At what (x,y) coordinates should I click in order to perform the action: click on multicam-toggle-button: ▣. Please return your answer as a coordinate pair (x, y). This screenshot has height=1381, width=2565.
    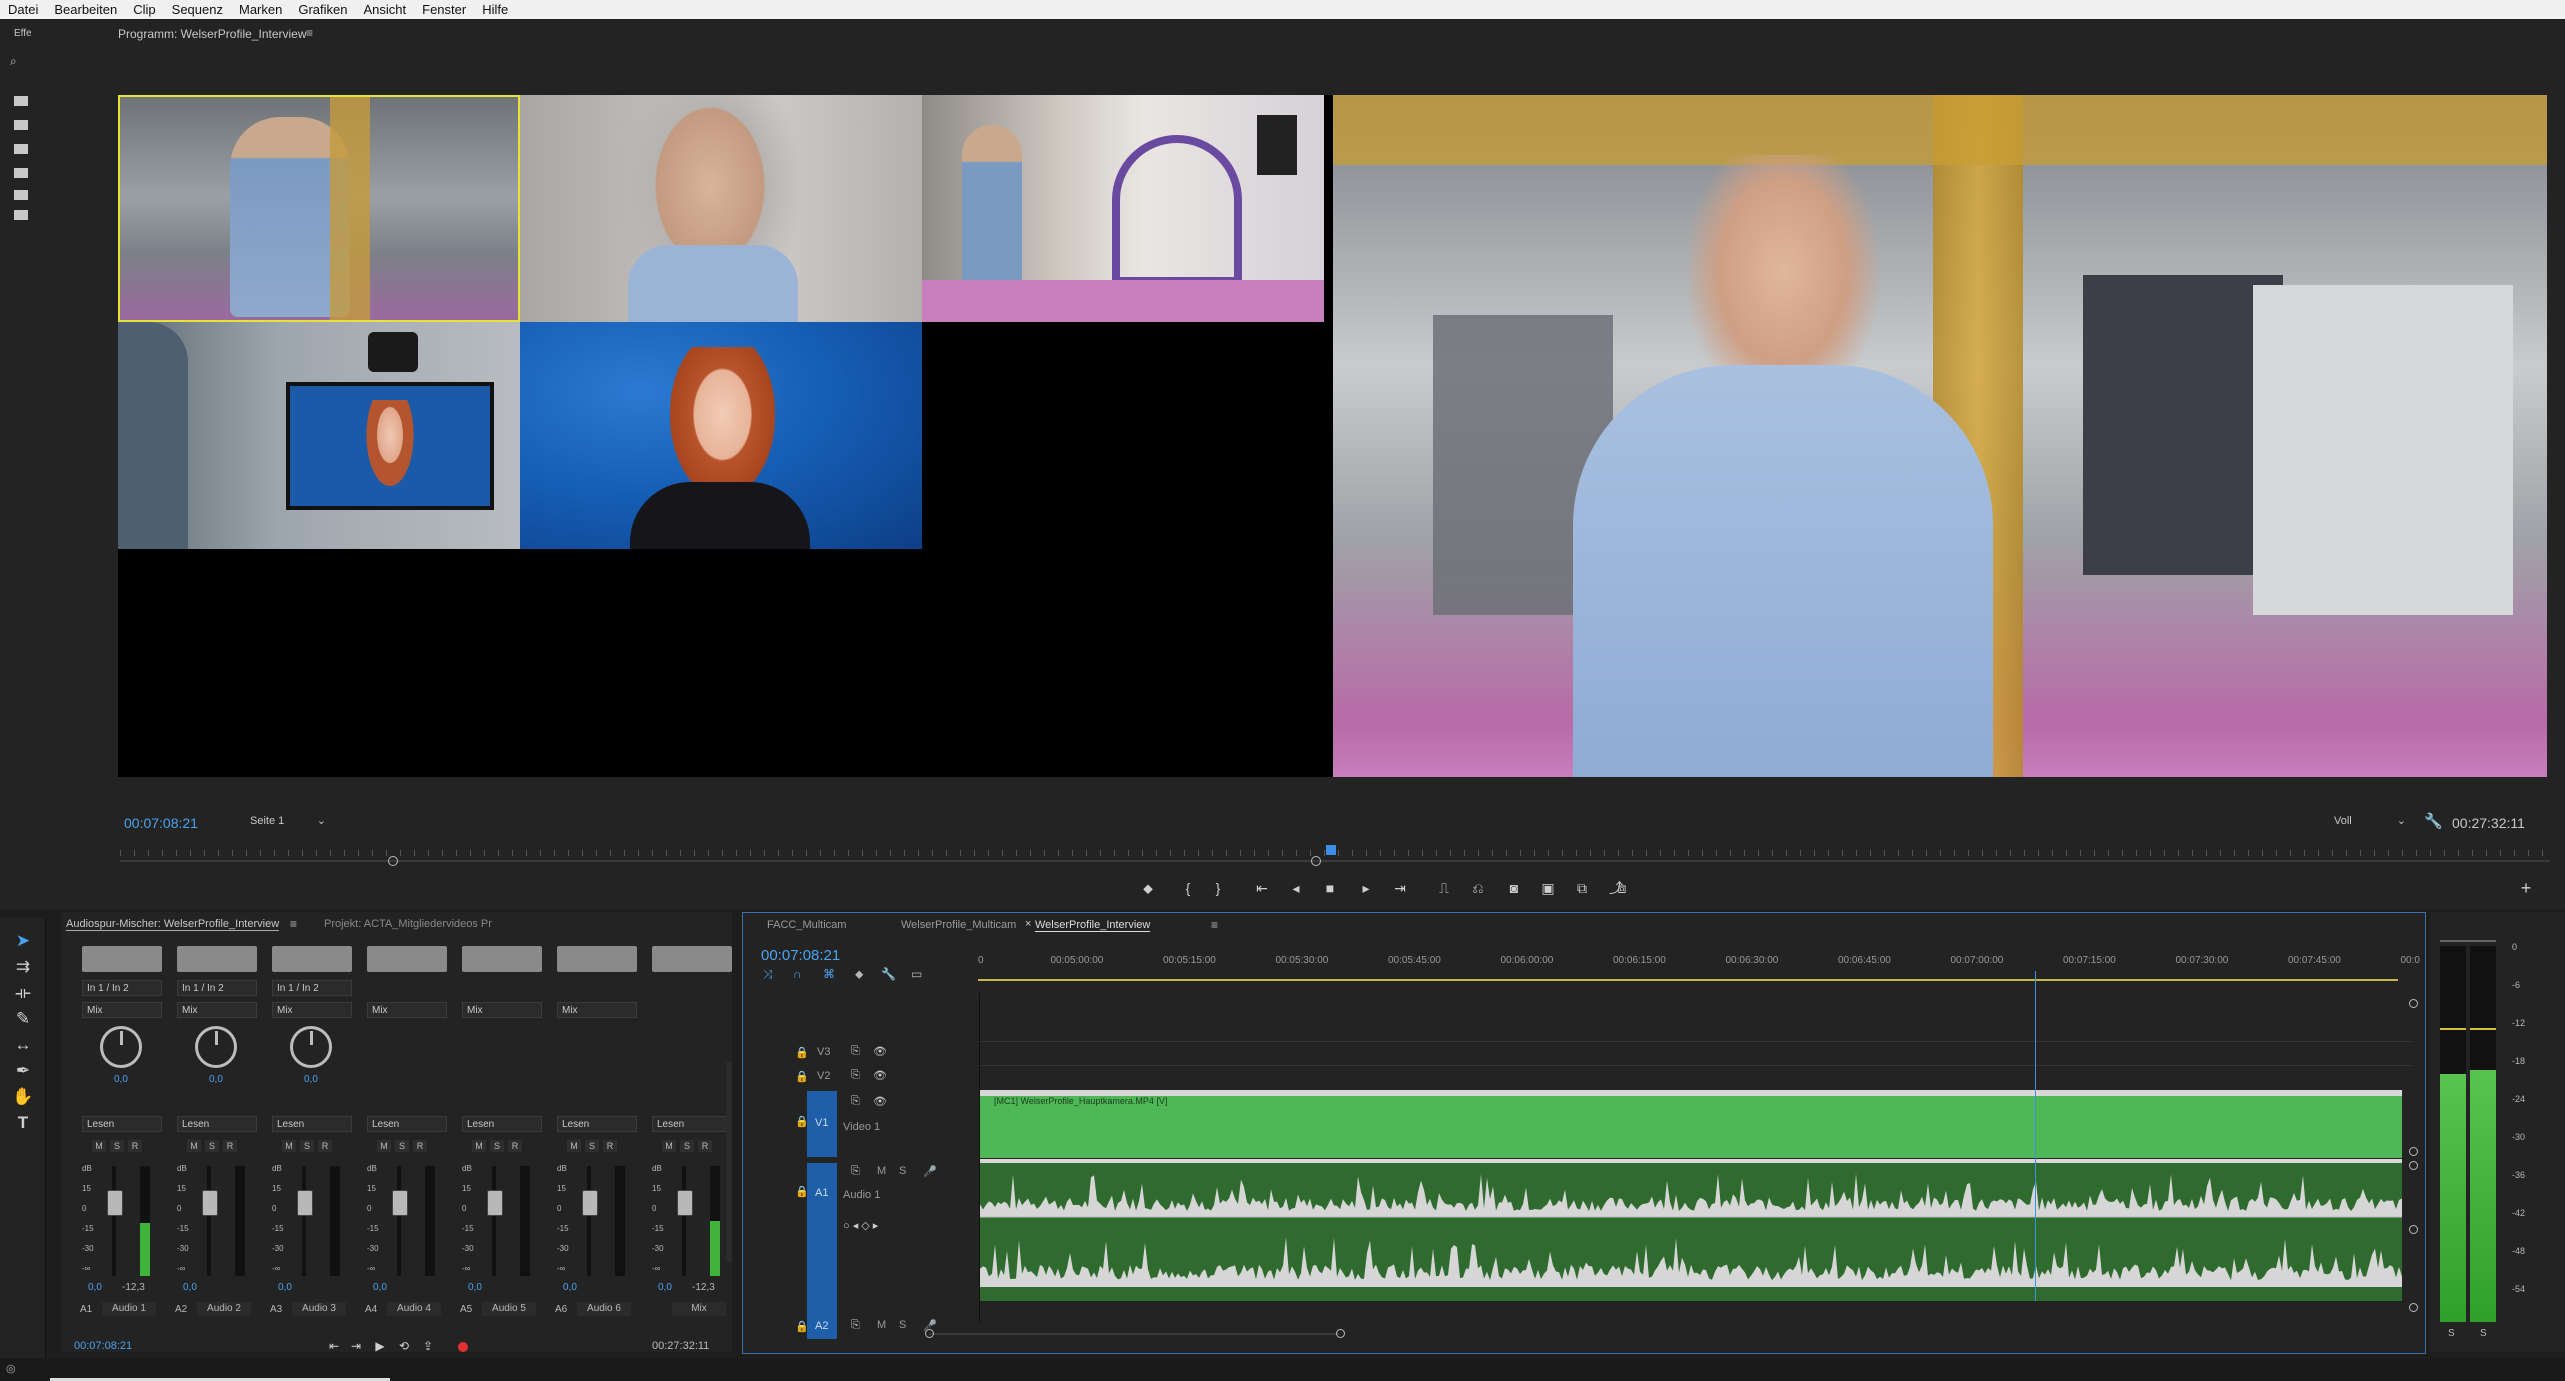
    Looking at the image, I should click on (1548, 888).